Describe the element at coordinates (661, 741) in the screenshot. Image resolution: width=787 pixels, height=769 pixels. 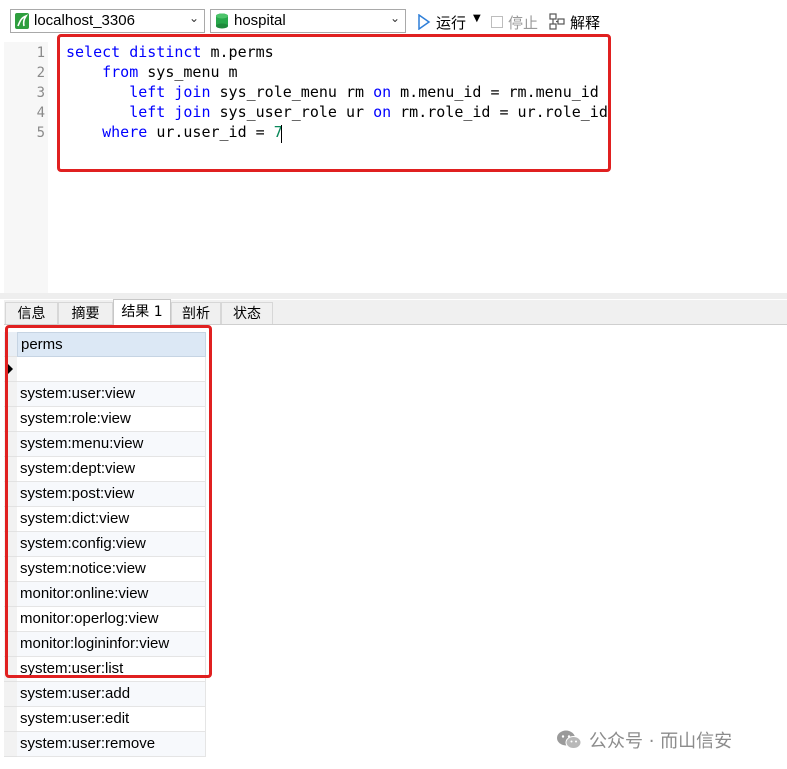
I see `watermark-text: 公众号 · 而山信安` at that location.